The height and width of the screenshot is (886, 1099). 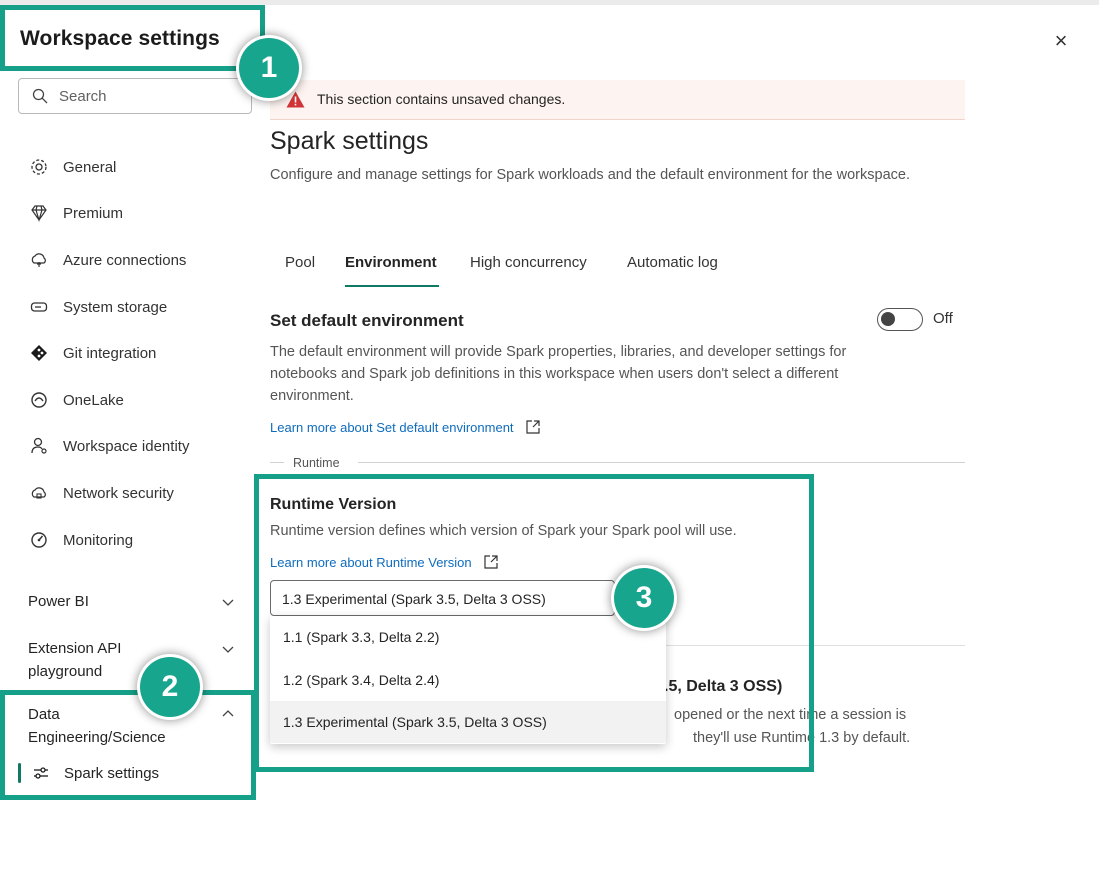 I want to click on sidebar-item-label: Monitoring, so click(x=98, y=540).